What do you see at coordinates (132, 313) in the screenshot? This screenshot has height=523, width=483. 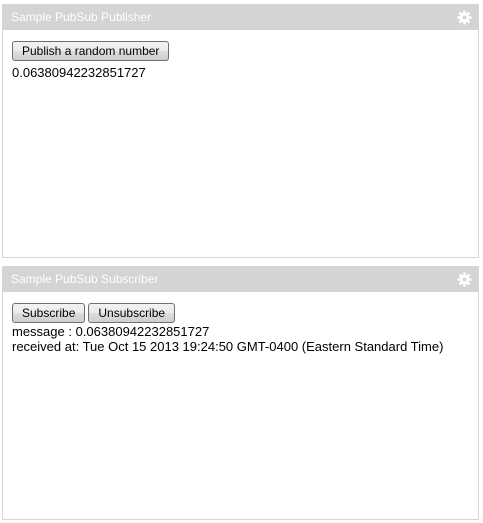 I see `unsubscribe-button: Unsubscribe` at bounding box center [132, 313].